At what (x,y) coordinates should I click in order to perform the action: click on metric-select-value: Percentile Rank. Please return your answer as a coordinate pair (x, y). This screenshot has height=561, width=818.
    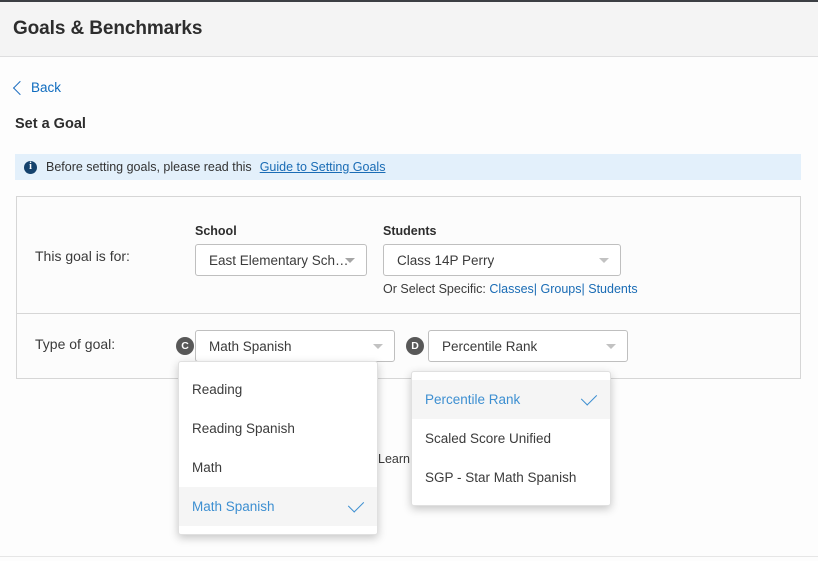
    Looking at the image, I should click on (490, 346).